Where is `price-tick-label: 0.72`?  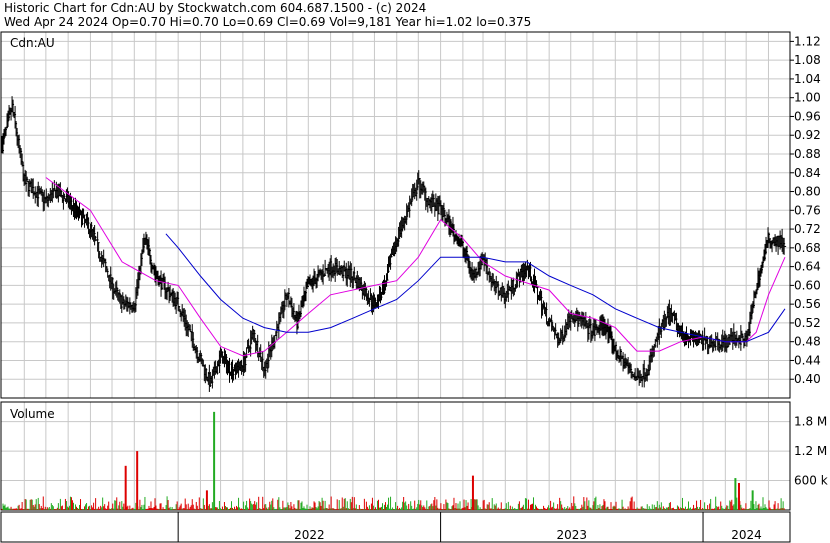
price-tick-label: 0.72 is located at coordinates (807, 229).